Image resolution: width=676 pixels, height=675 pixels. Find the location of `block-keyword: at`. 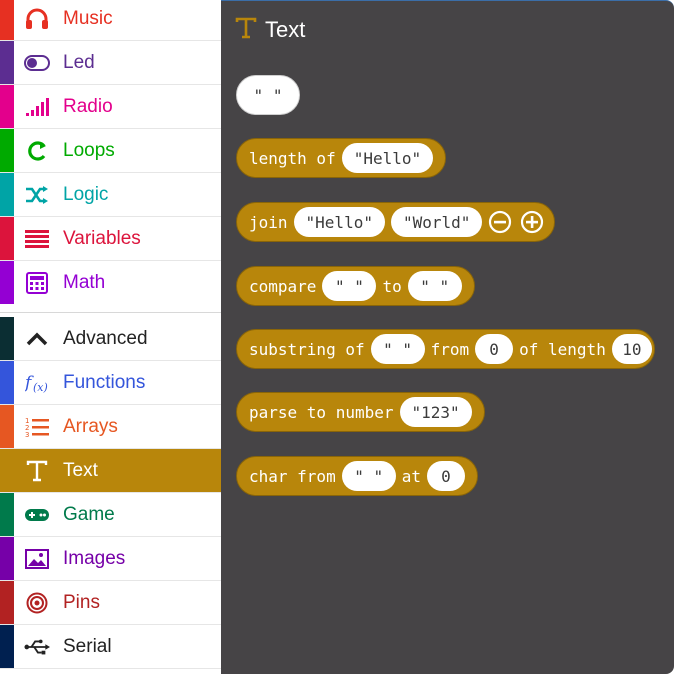

block-keyword: at is located at coordinates (411, 476).